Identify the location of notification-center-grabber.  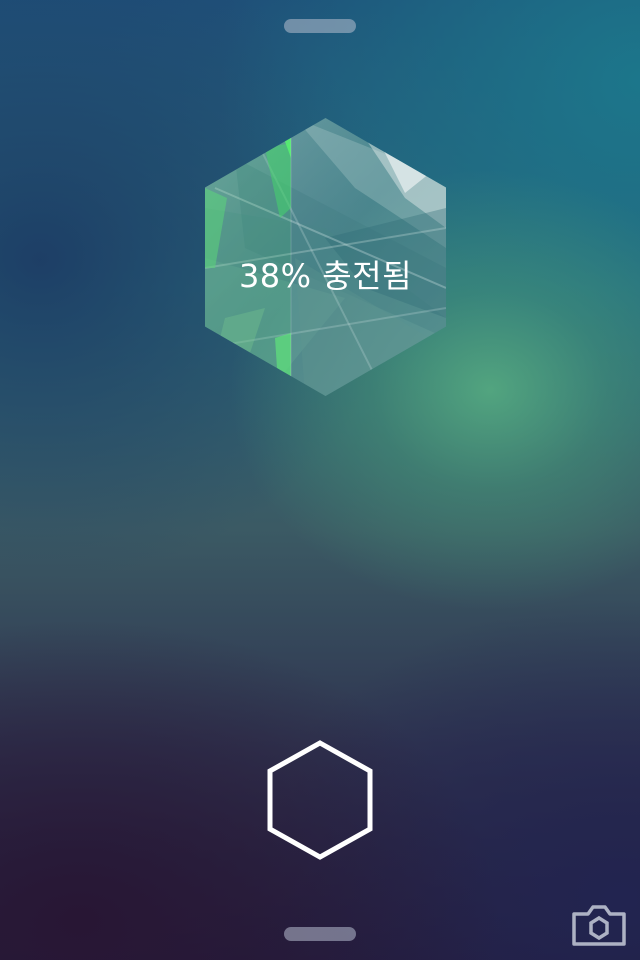
(320, 26).